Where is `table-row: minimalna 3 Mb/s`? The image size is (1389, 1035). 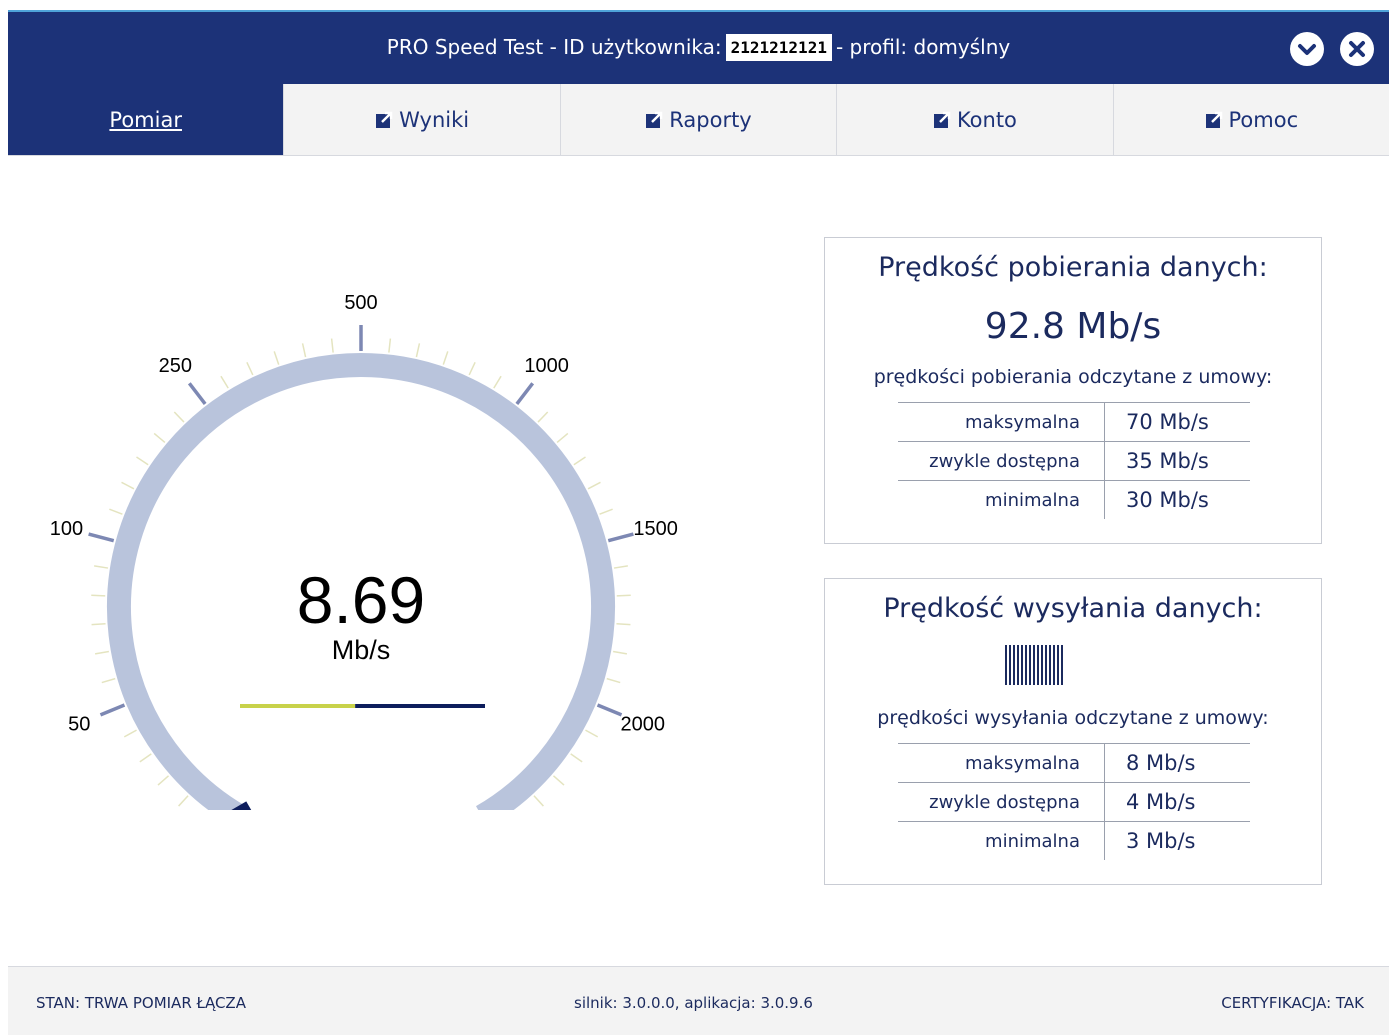
table-row: minimalna 3 Mb/s is located at coordinates (1074, 840).